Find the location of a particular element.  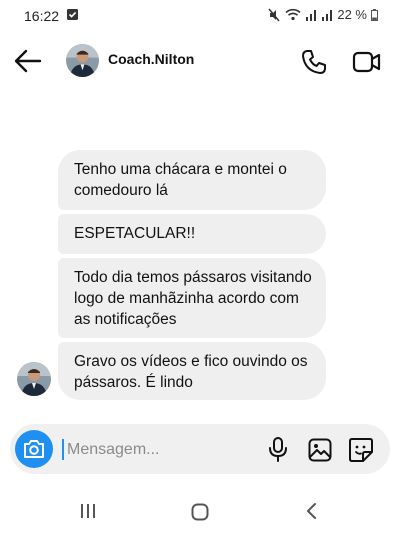

gallery-icon is located at coordinates (320, 450).